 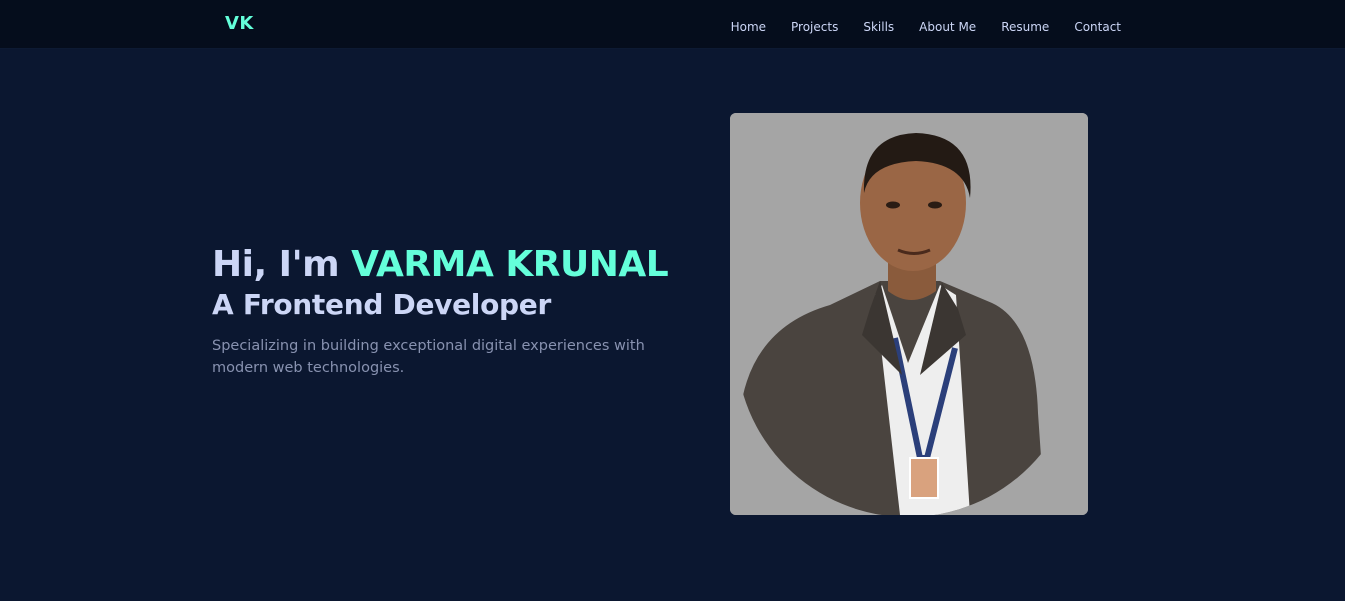 I want to click on nav-item-about: About Me, so click(x=935, y=25).